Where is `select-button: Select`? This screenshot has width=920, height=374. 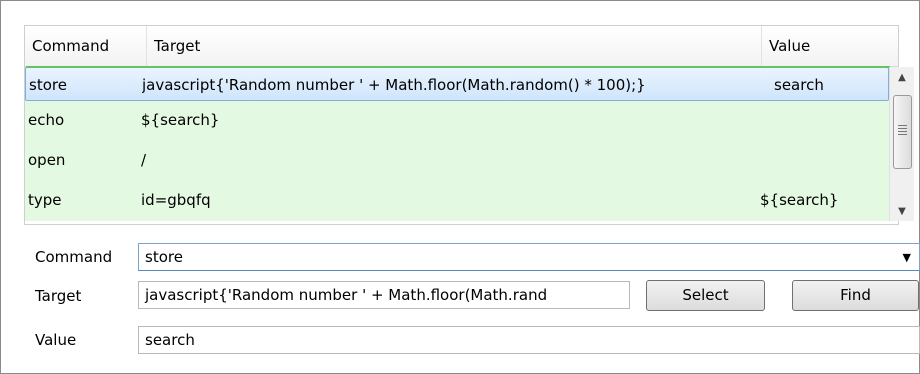
select-button: Select is located at coordinates (705, 295).